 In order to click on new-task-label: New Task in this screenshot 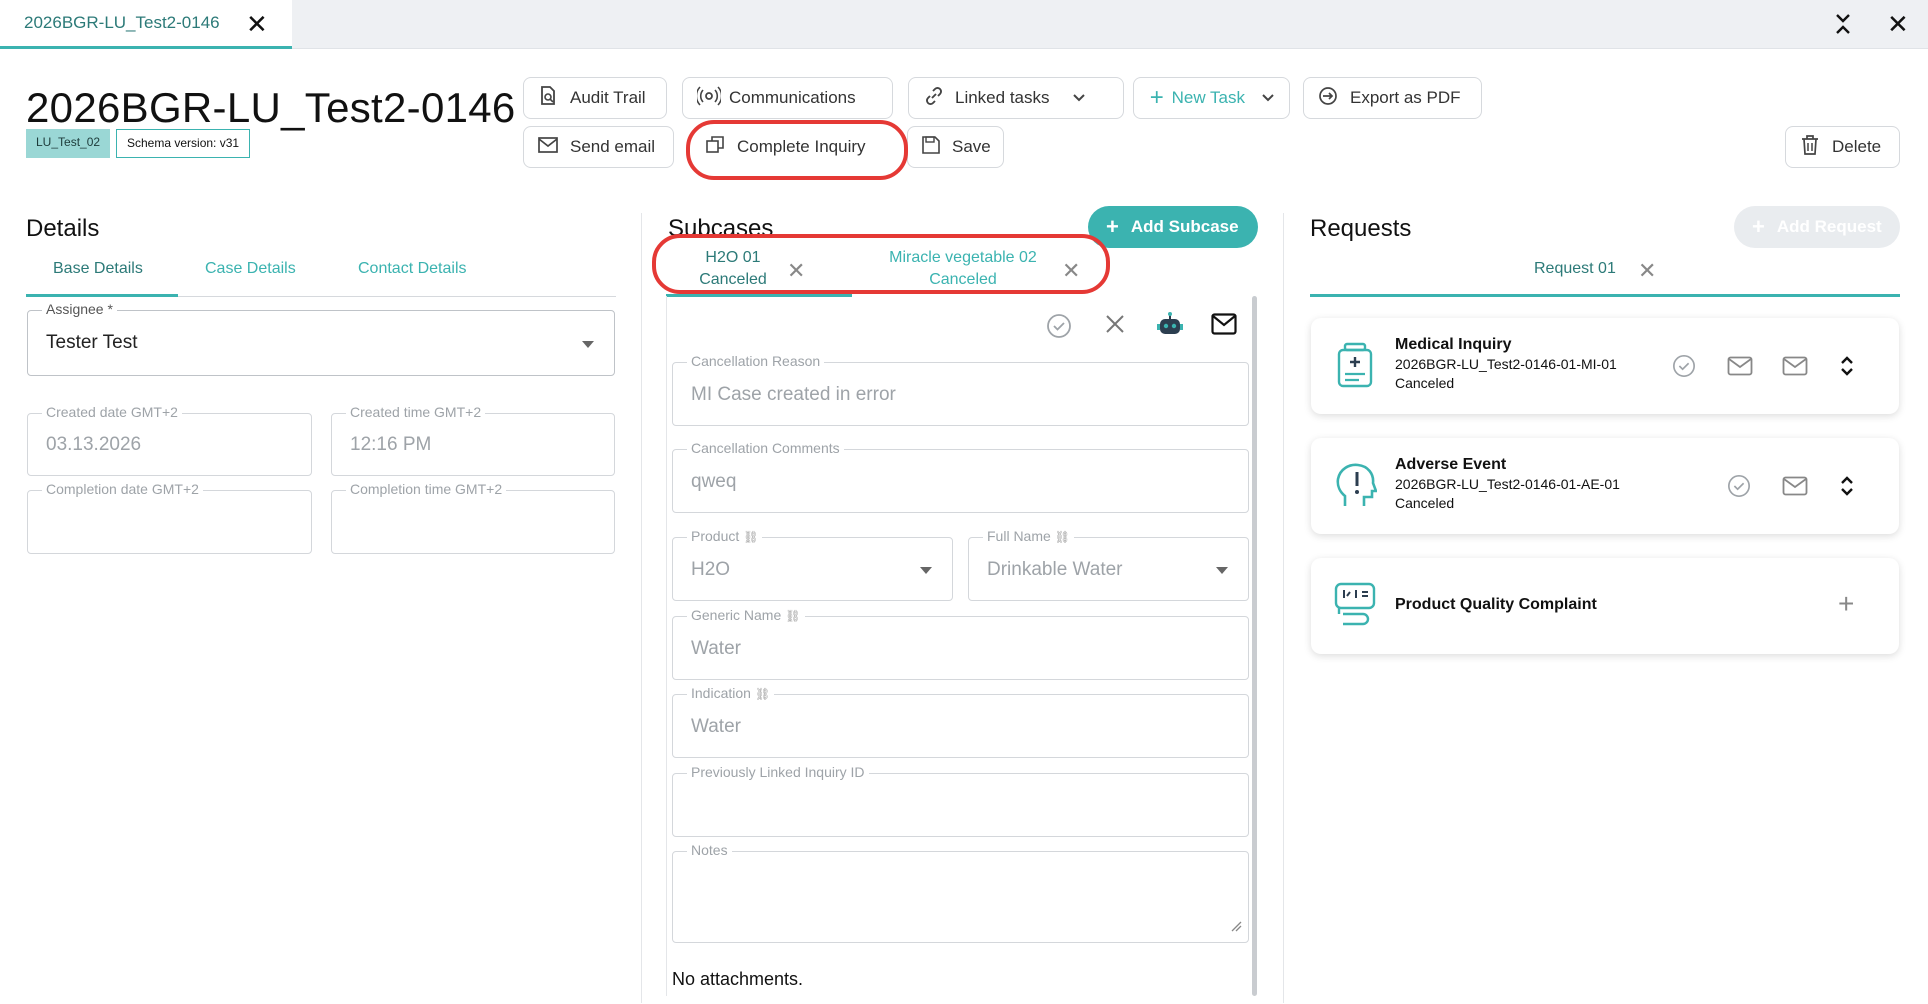, I will do `click(1208, 97)`.